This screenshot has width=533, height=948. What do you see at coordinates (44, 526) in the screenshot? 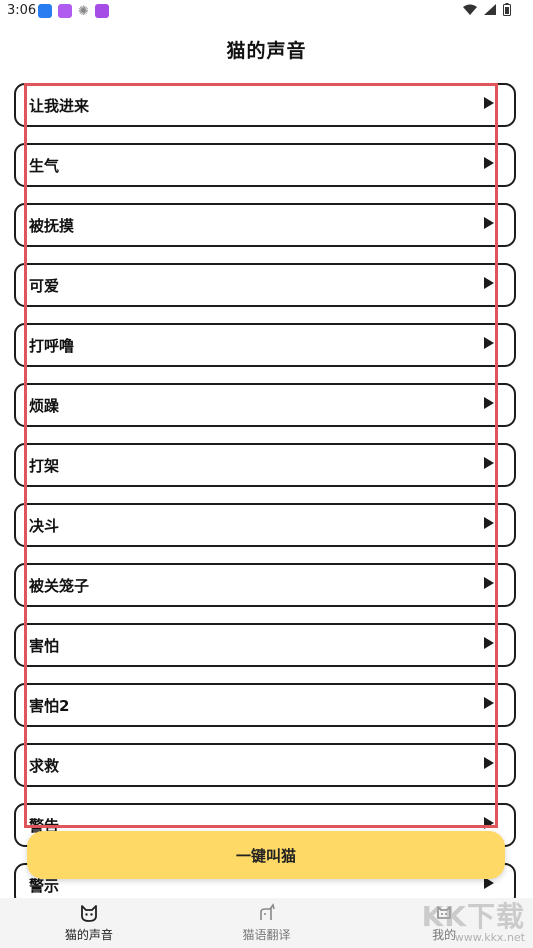
I see `sound-item-label: 决斗` at bounding box center [44, 526].